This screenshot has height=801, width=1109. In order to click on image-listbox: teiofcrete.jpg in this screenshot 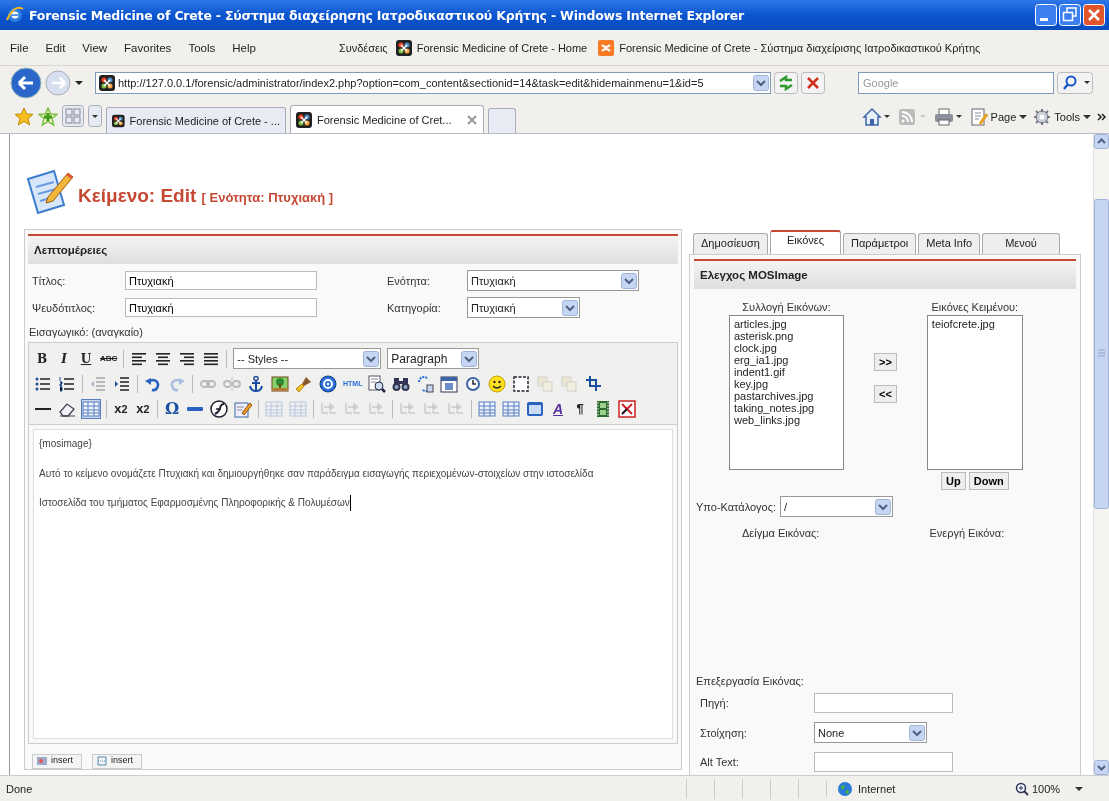, I will do `click(974, 392)`.